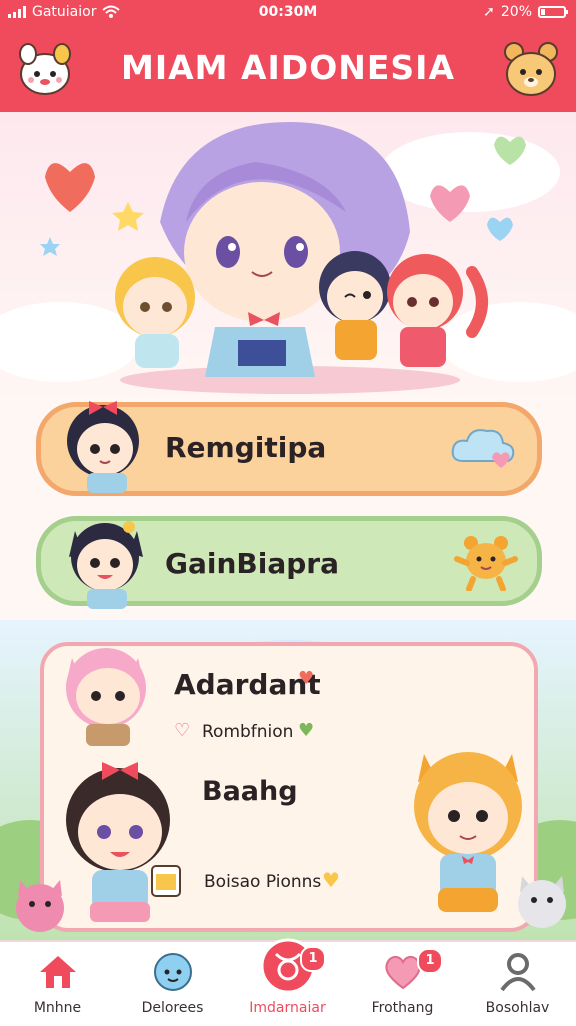 Image resolution: width=576 pixels, height=1026 pixels. Describe the element at coordinates (246, 447) in the screenshot. I see `menu-card-1-label: Remgitipa` at that location.